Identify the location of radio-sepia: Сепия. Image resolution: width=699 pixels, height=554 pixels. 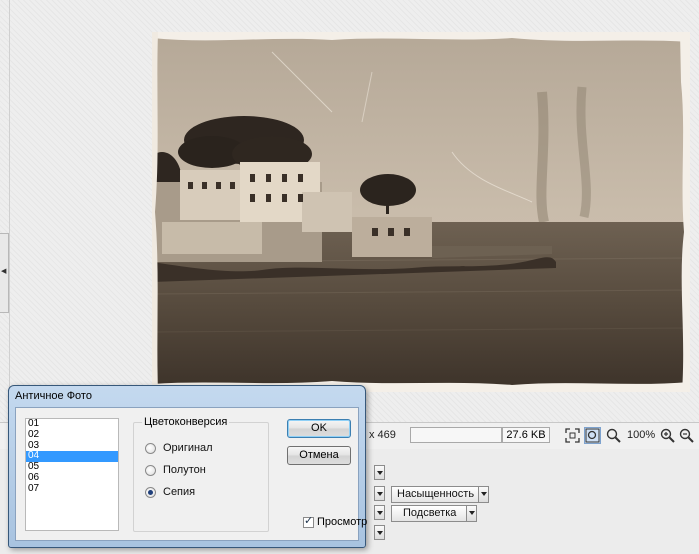
(170, 492).